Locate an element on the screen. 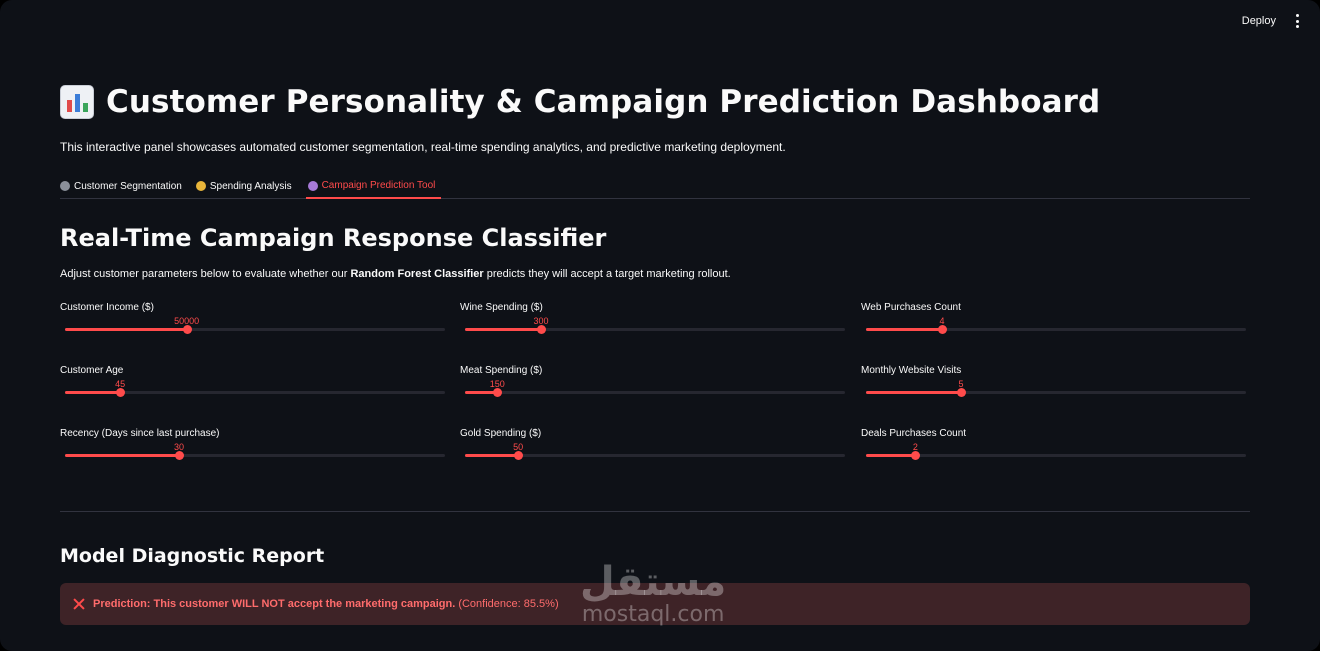 This screenshot has width=1320, height=651. confidence-text: (Confidence: 85.5%) is located at coordinates (508, 604).